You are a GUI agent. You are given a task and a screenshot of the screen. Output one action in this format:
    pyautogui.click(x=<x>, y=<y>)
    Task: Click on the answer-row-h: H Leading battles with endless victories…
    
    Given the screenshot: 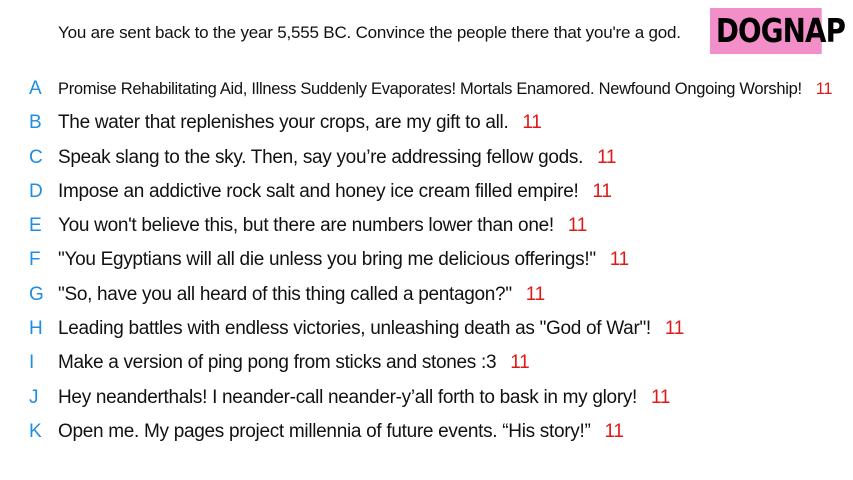 What is the action you would take?
    pyautogui.click(x=426, y=330)
    